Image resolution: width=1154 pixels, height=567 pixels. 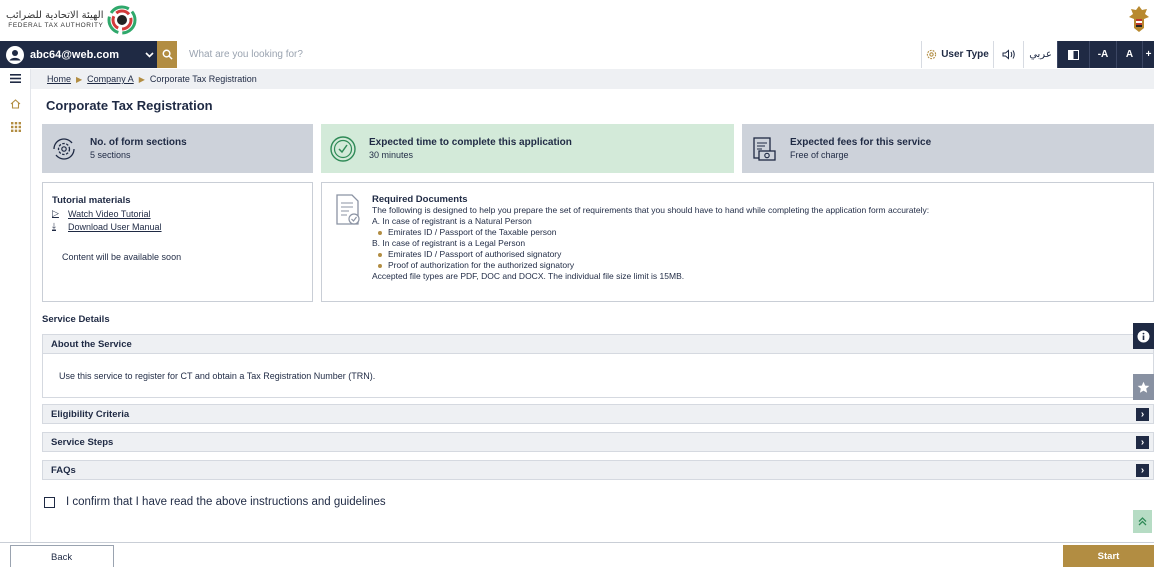 I want to click on speaker-icon, so click(x=1008, y=54).